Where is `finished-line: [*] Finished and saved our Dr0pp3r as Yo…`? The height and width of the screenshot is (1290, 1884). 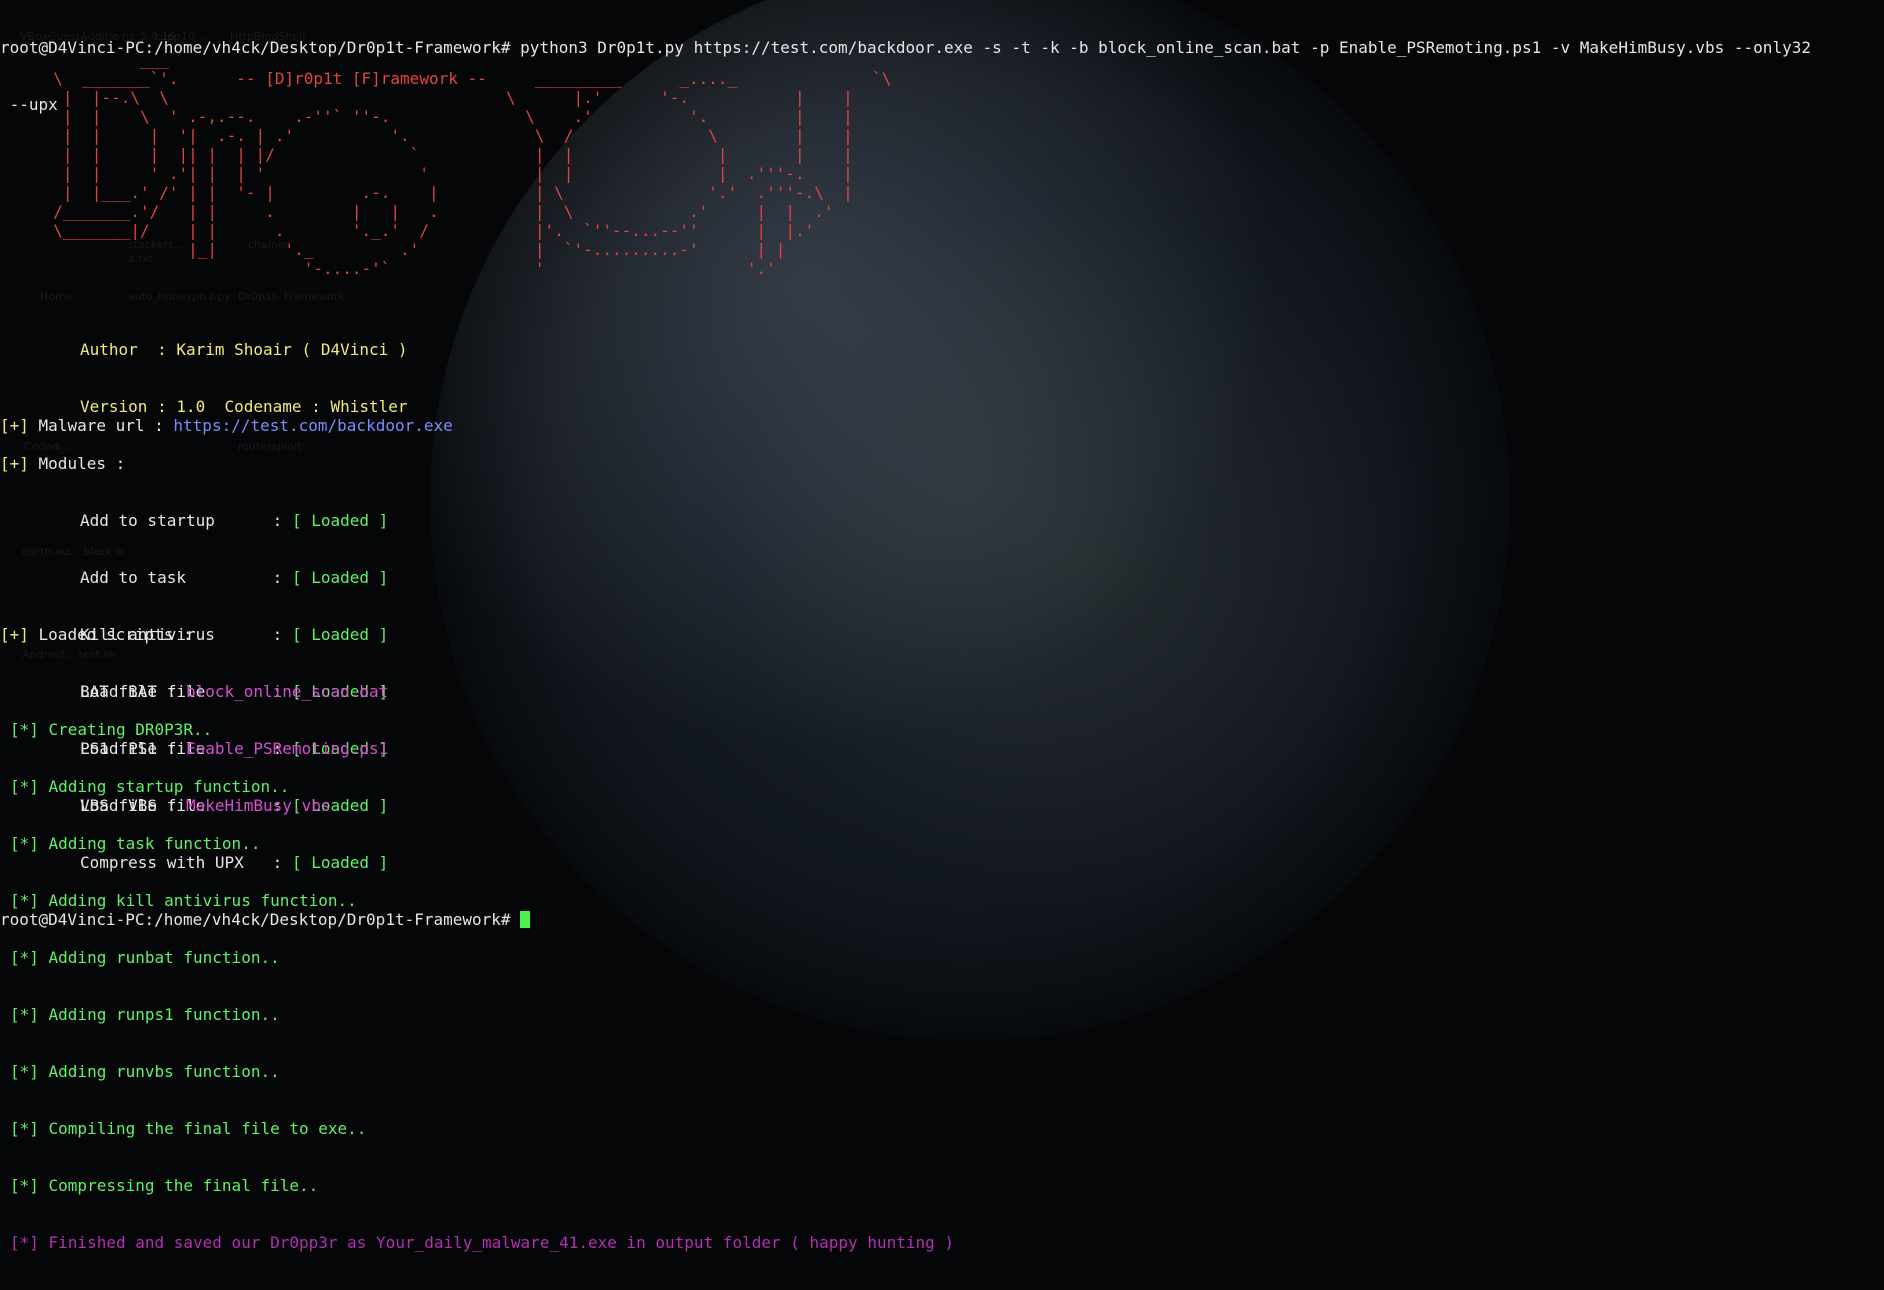 finished-line: [*] Finished and saved our Dr0pp3r as Yo… is located at coordinates (482, 1242).